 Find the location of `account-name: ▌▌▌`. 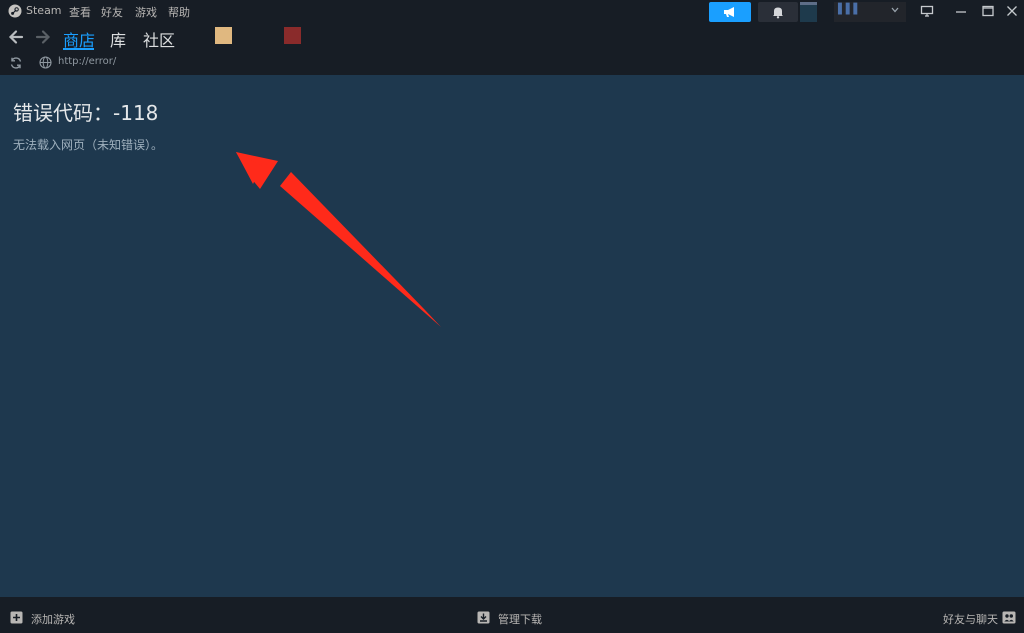

account-name: ▌▌▌ is located at coordinates (850, 9).